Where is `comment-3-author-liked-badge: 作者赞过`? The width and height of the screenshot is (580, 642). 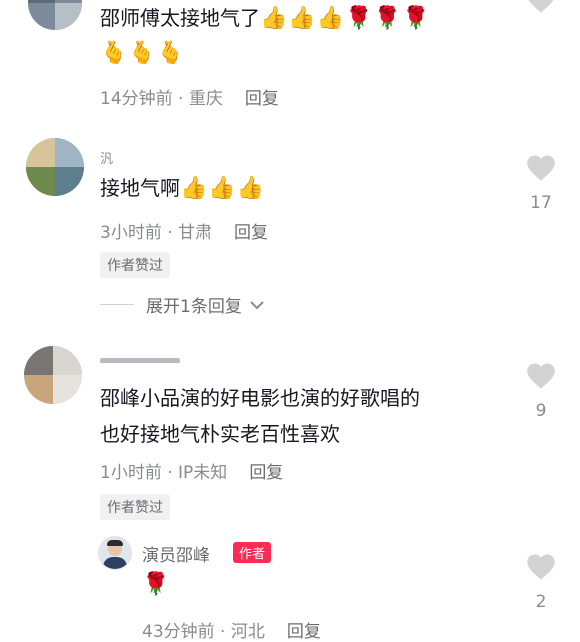 comment-3-author-liked-badge: 作者赞过 is located at coordinates (135, 507).